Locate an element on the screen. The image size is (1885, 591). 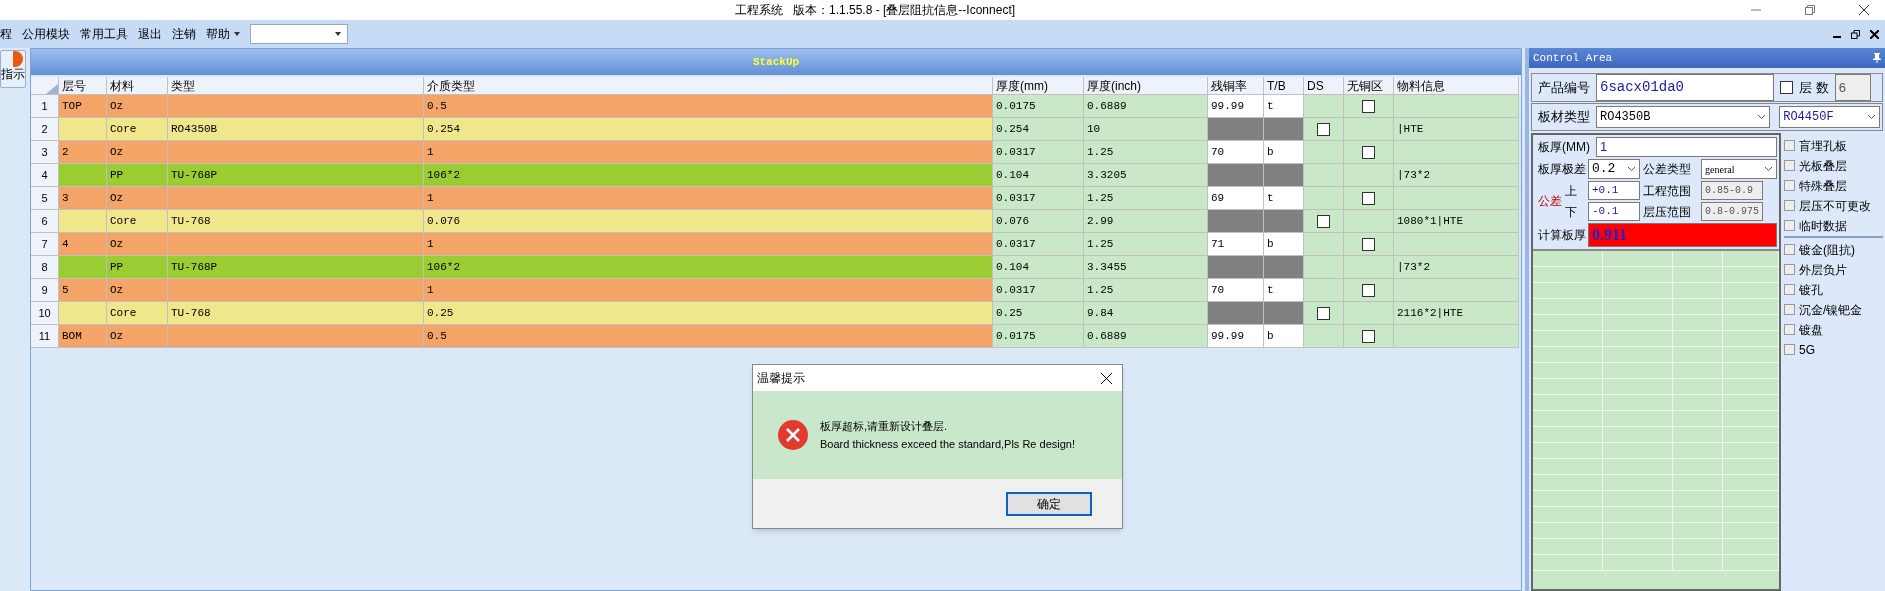
row-number: 6 is located at coordinates (45, 221).